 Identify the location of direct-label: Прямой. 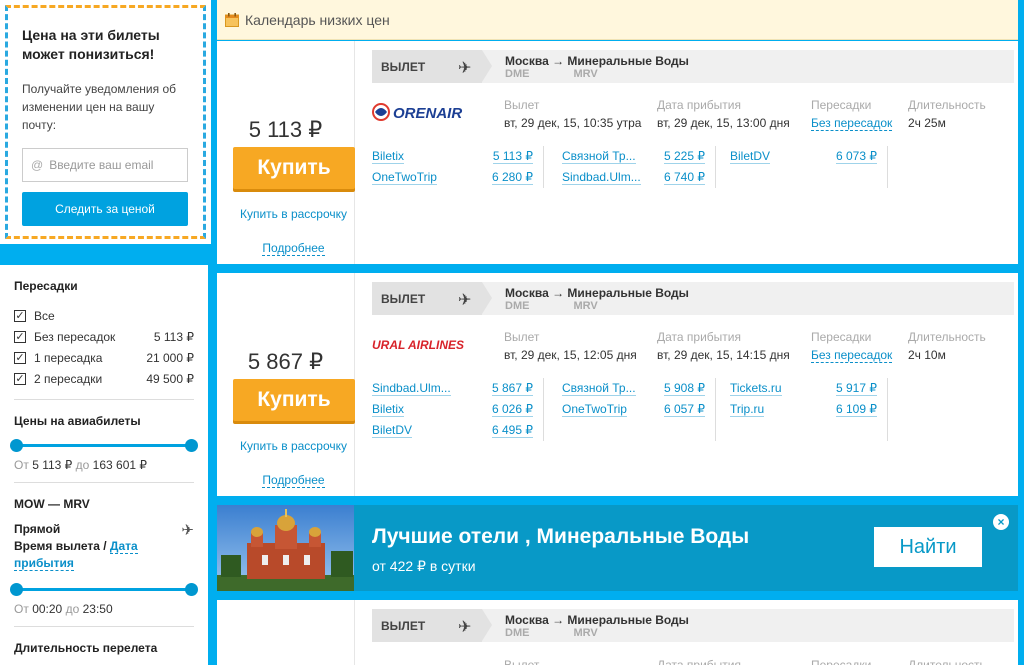
(37, 529).